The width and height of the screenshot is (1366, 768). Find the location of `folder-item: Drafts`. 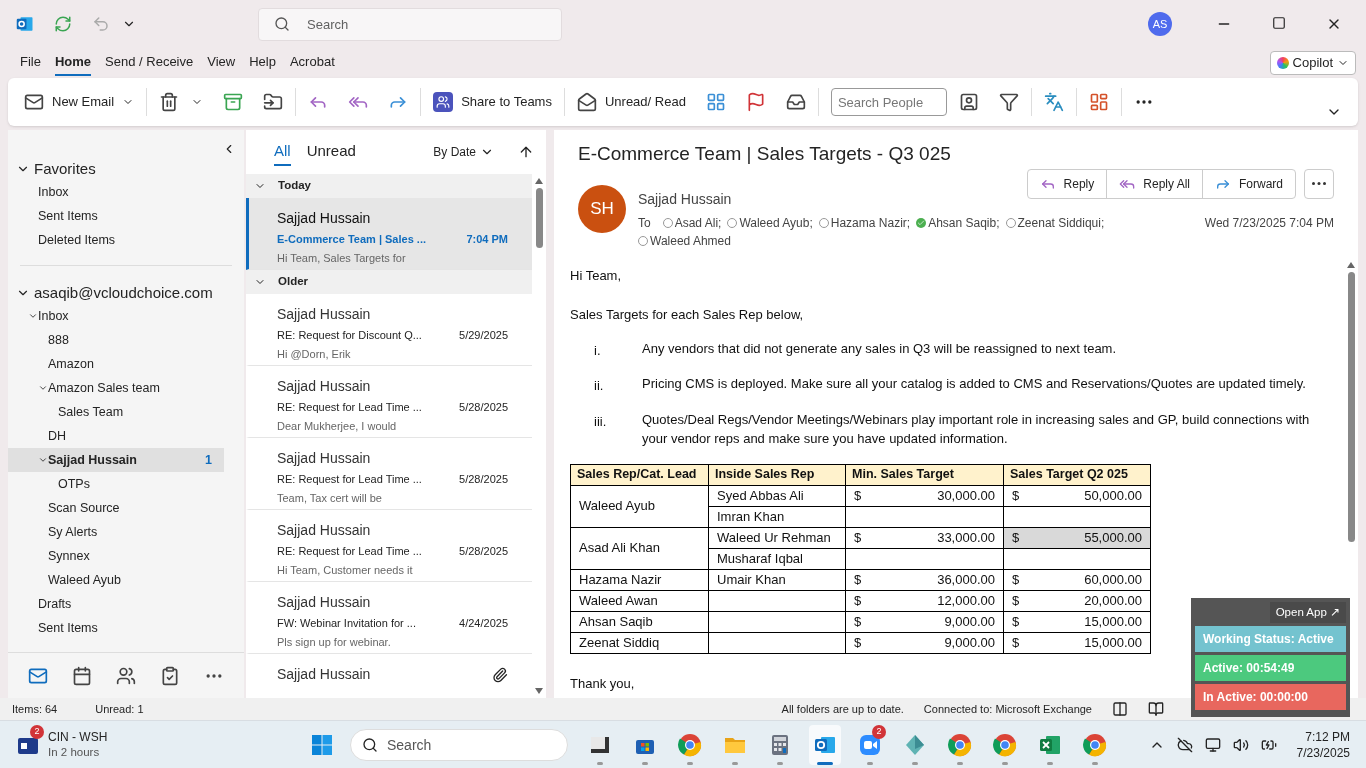

folder-item: Drafts is located at coordinates (116, 604).